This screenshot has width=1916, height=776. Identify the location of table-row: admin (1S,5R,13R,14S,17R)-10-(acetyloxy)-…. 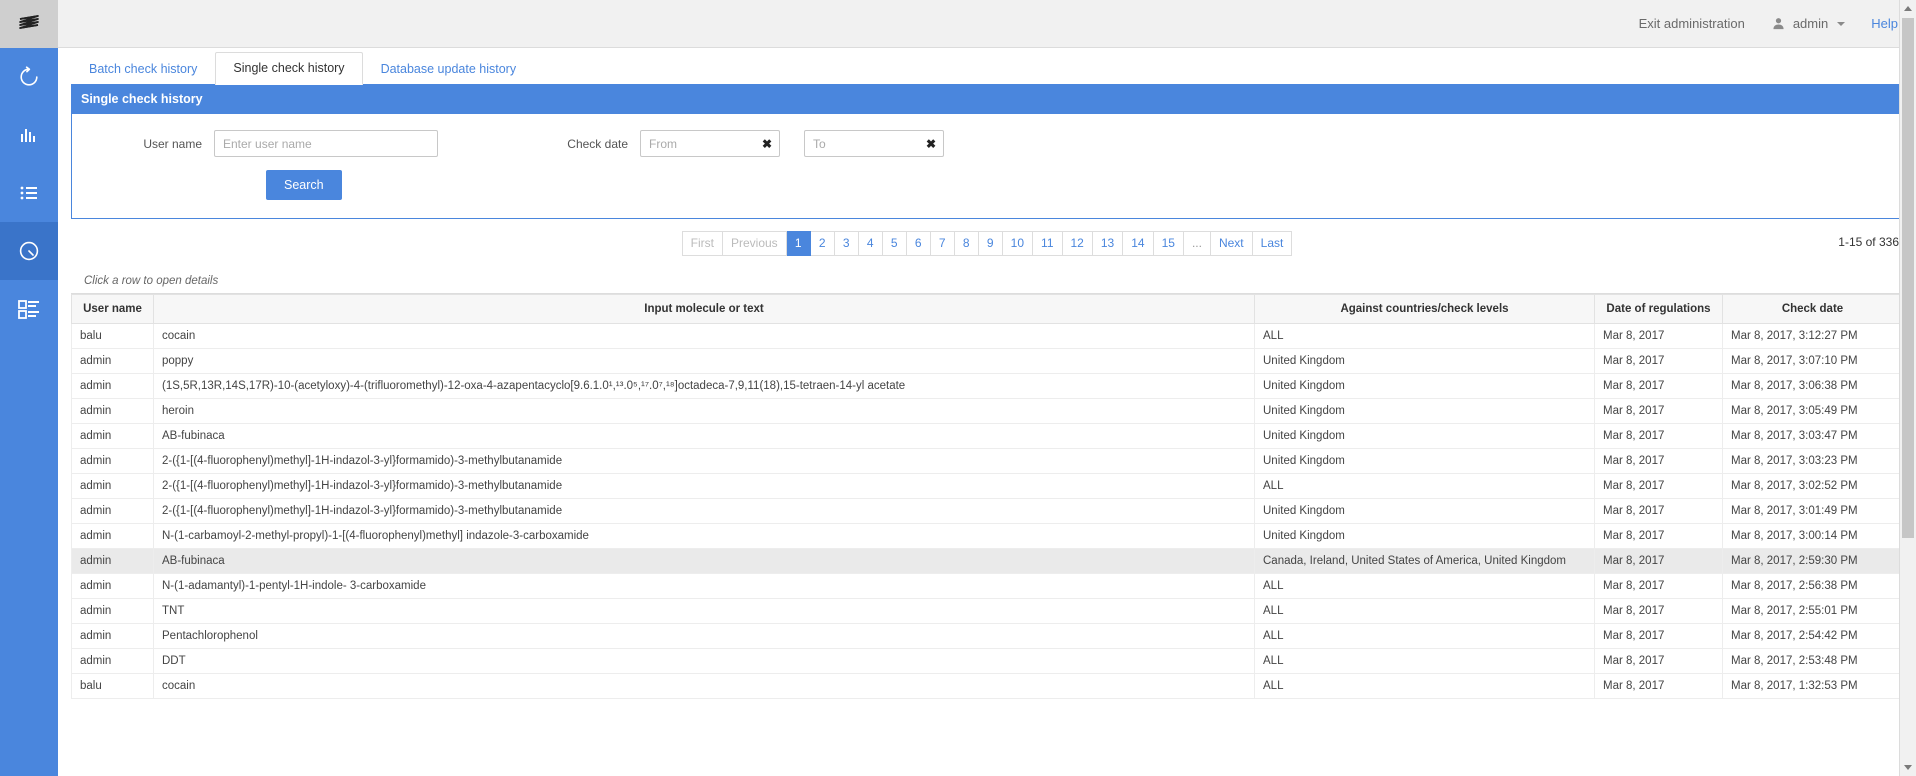
(987, 386).